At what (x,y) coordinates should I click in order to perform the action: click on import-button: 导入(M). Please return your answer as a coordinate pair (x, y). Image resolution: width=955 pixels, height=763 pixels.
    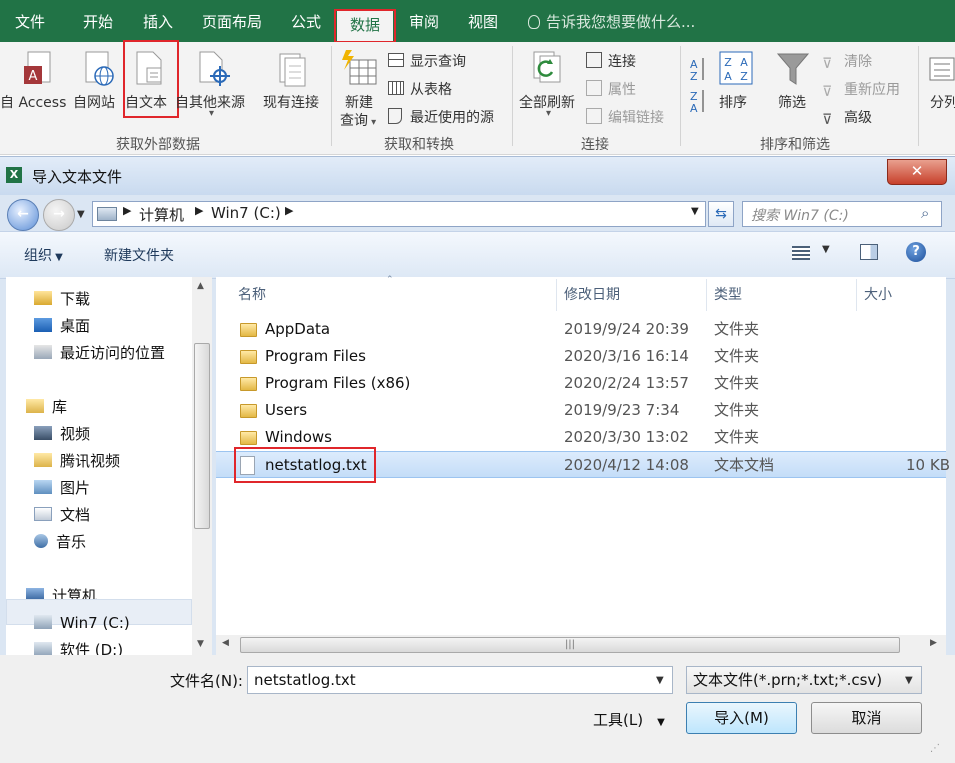
    Looking at the image, I should click on (741, 718).